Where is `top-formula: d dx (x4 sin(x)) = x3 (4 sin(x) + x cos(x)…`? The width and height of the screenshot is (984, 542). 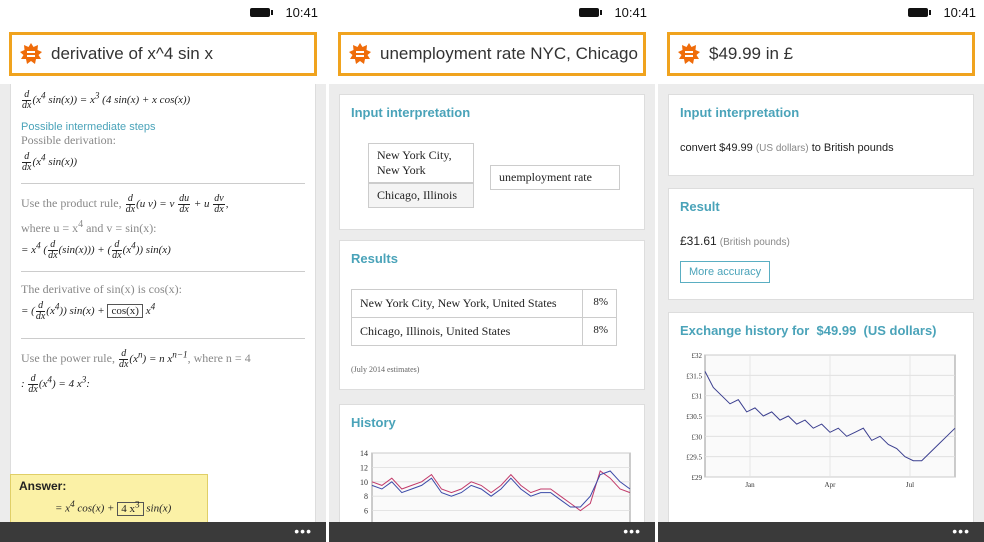 top-formula: d dx (x4 sin(x)) = x3 (4 sin(x) + x cos(x)… is located at coordinates (106, 100).